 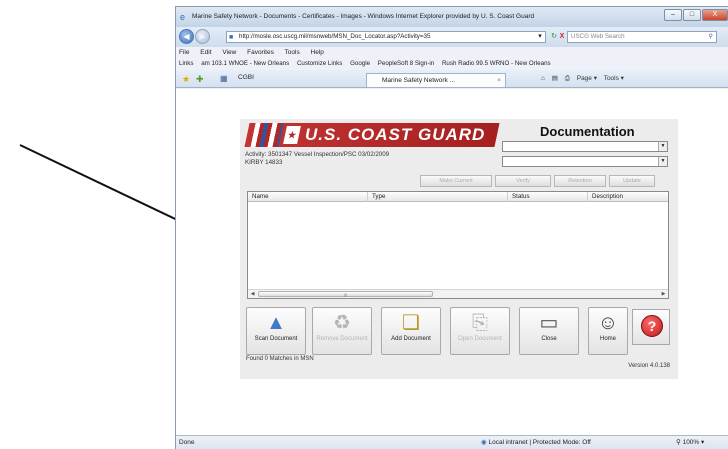 I want to click on menu-view: View, so click(x=229, y=52).